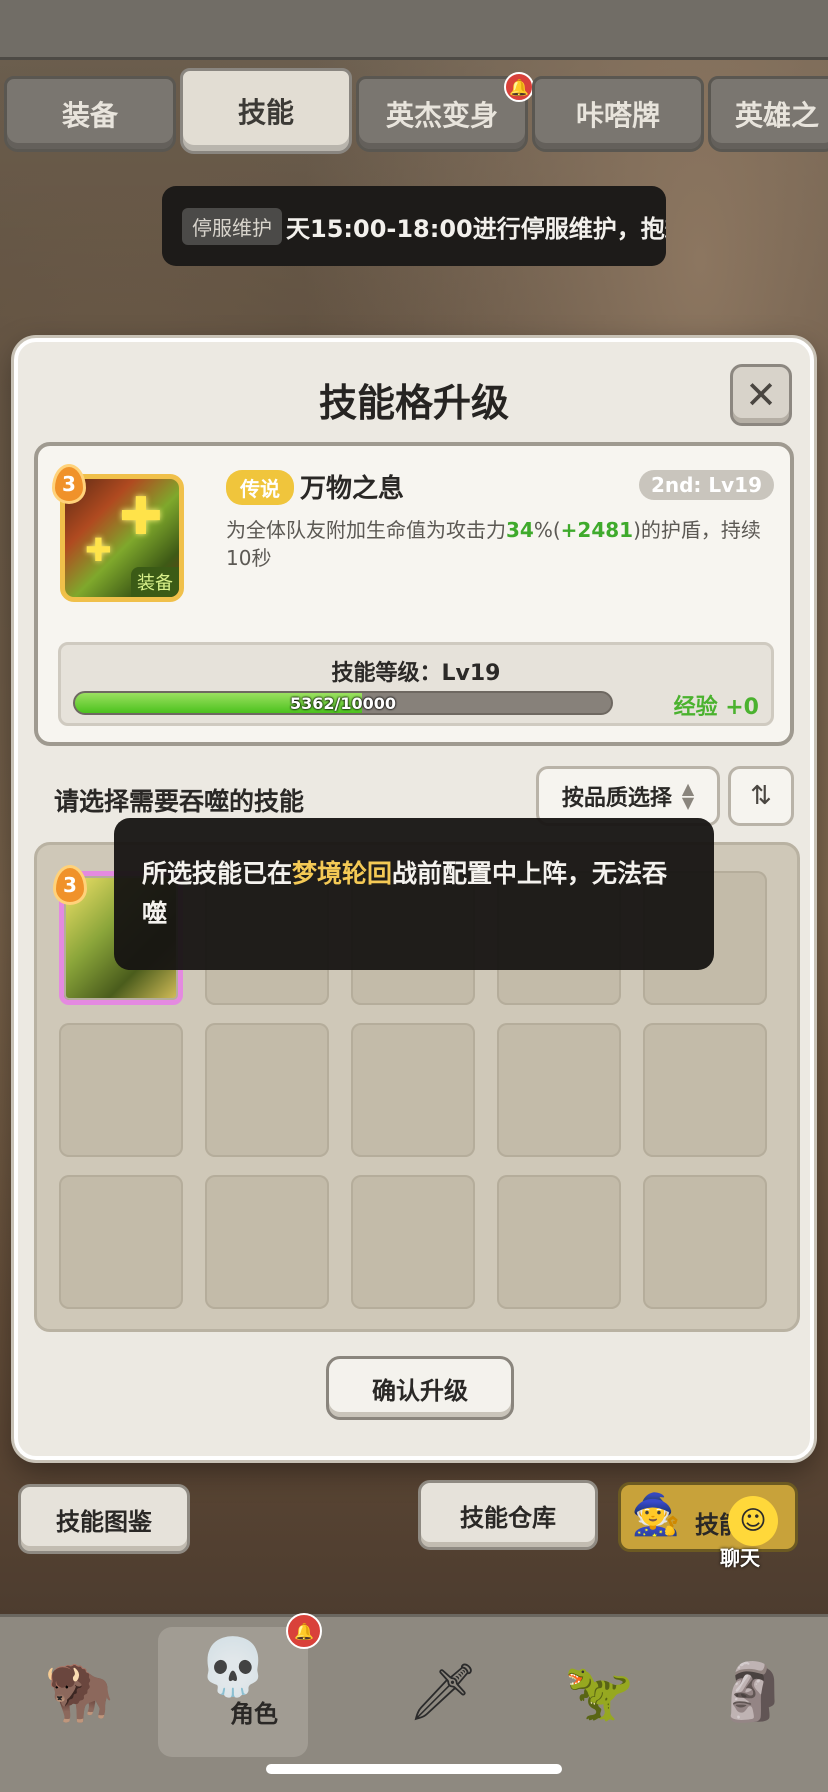  What do you see at coordinates (740, 1558) in the screenshot?
I see `chat-label: 聊天` at bounding box center [740, 1558].